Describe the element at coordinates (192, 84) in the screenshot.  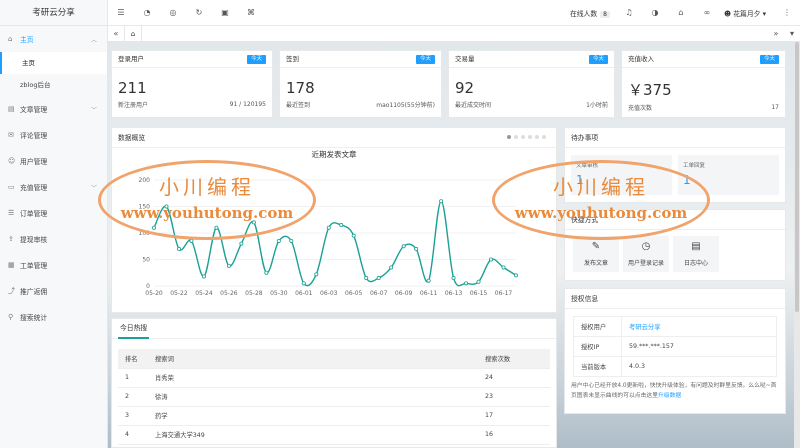
I see `stat-card: 登录用户 今天 211 新注册用户 91 / 120195` at that location.